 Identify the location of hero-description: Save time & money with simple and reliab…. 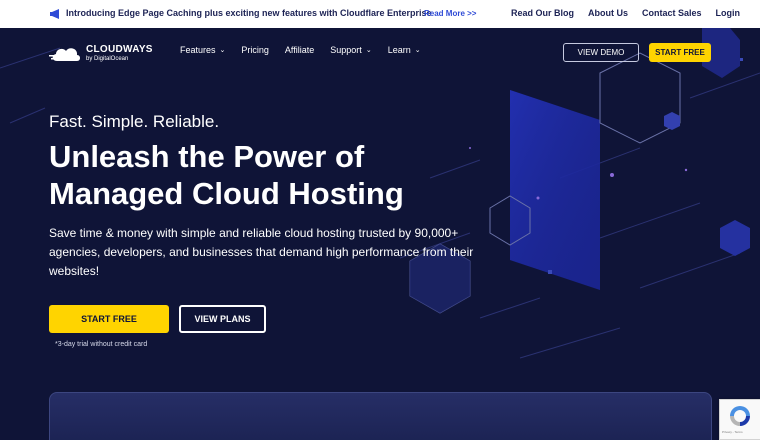
(261, 252).